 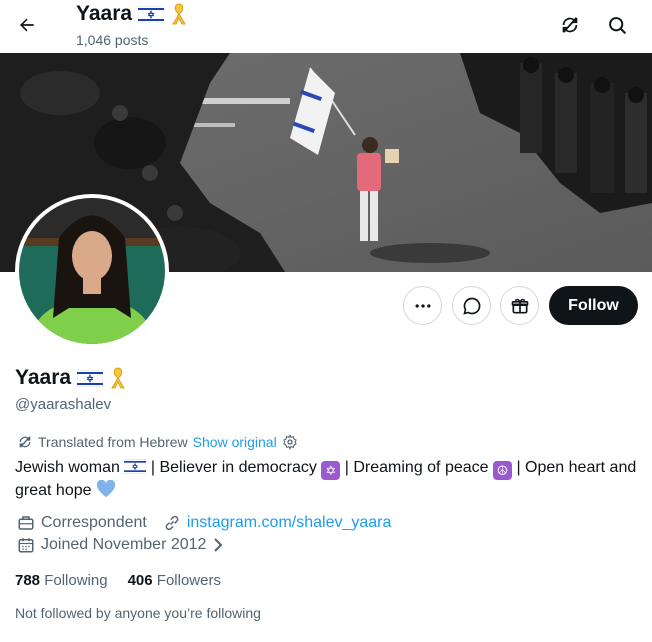 What do you see at coordinates (233, 467) in the screenshot?
I see `bio-part-2: | Believer in democracy` at bounding box center [233, 467].